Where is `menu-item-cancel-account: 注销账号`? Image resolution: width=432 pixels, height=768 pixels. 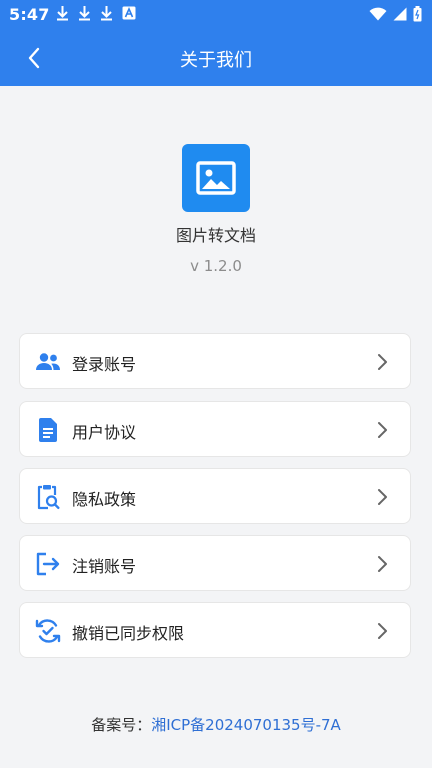 menu-item-cancel-account: 注销账号 is located at coordinates (215, 563).